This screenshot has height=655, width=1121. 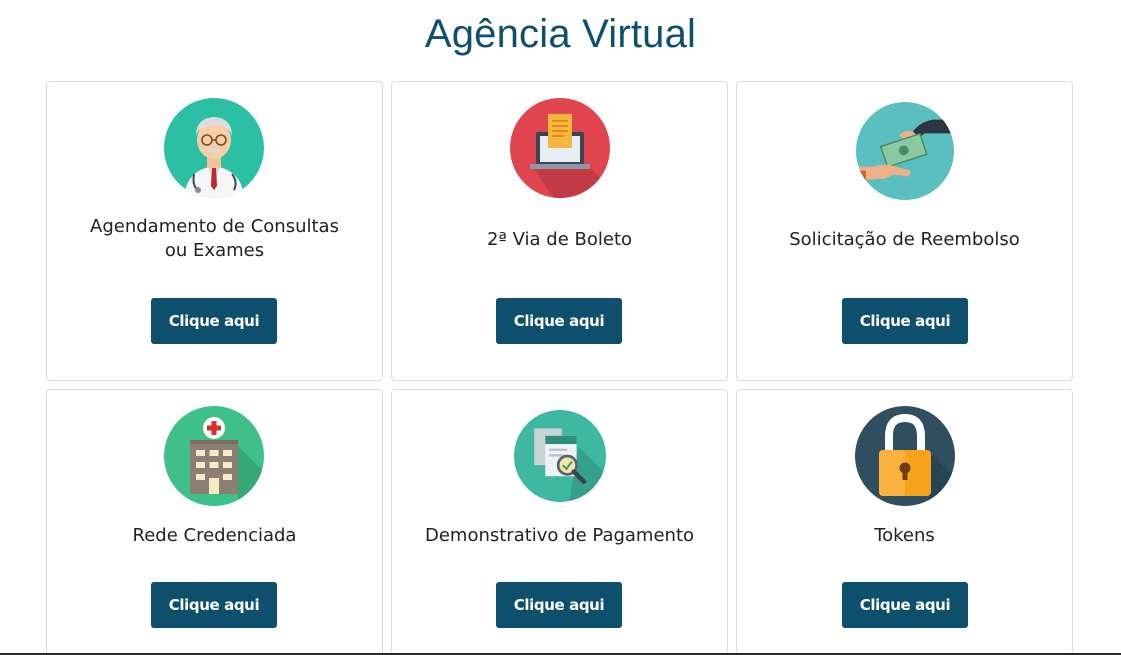 What do you see at coordinates (214, 456) in the screenshot?
I see `hospital-icon` at bounding box center [214, 456].